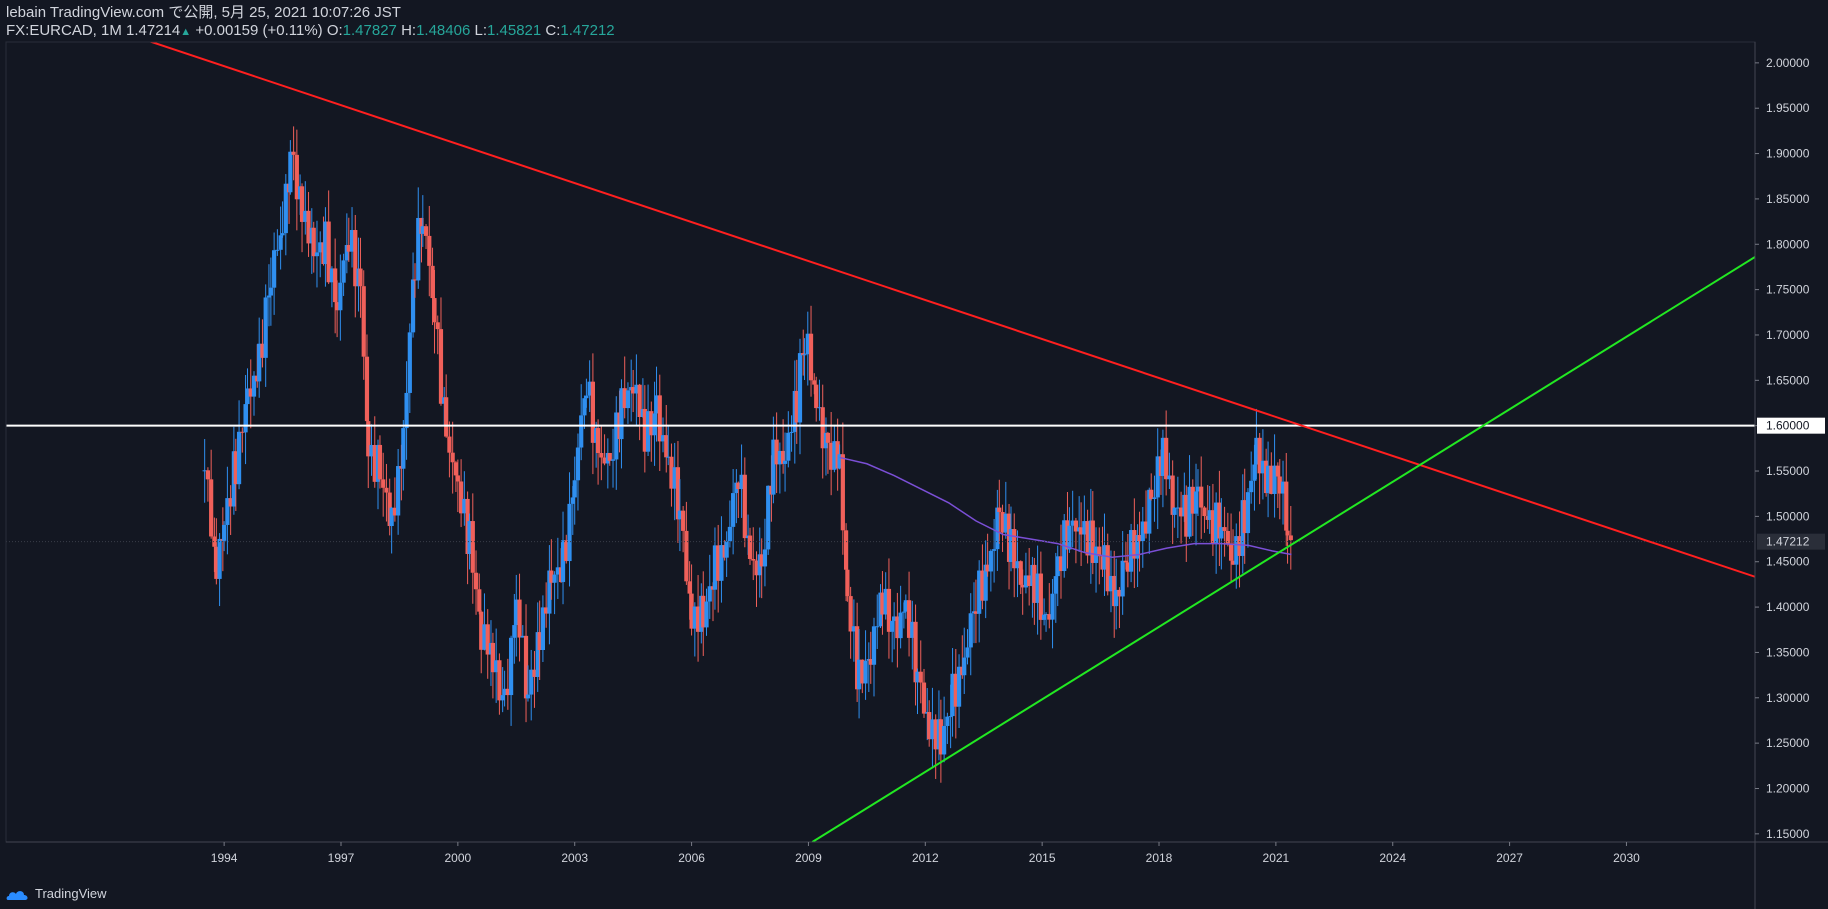  I want to click on y-tick-label: 1.15000, so click(1788, 834).